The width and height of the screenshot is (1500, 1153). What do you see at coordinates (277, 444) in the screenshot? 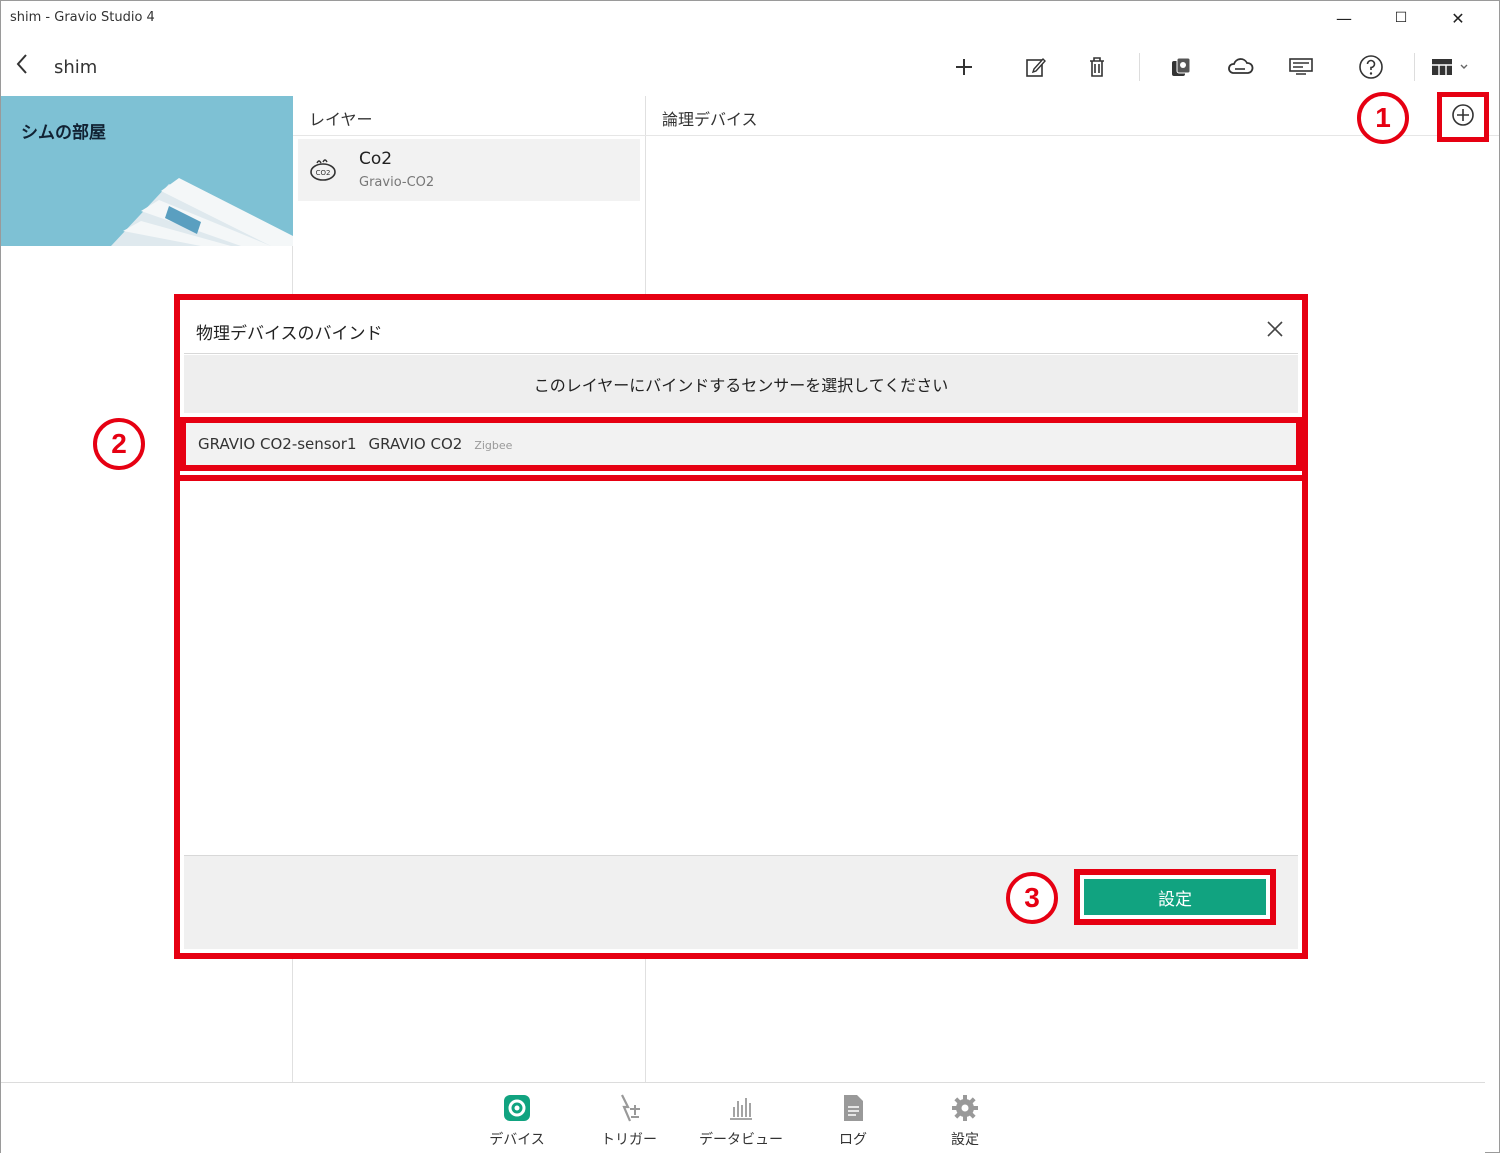
I see `sensor-name: GRAVIO CO2-sensor1` at bounding box center [277, 444].